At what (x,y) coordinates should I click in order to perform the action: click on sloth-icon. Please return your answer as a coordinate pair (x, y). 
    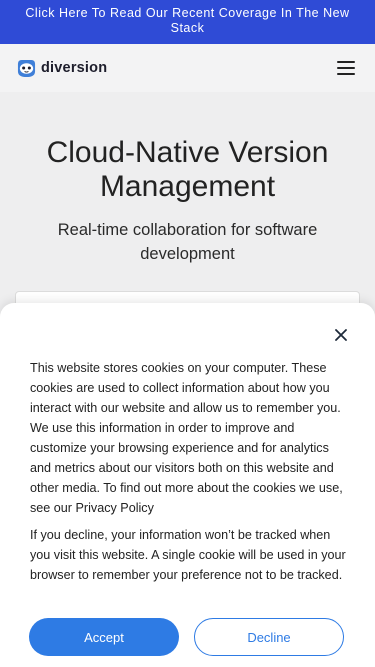
    Looking at the image, I should click on (26, 68).